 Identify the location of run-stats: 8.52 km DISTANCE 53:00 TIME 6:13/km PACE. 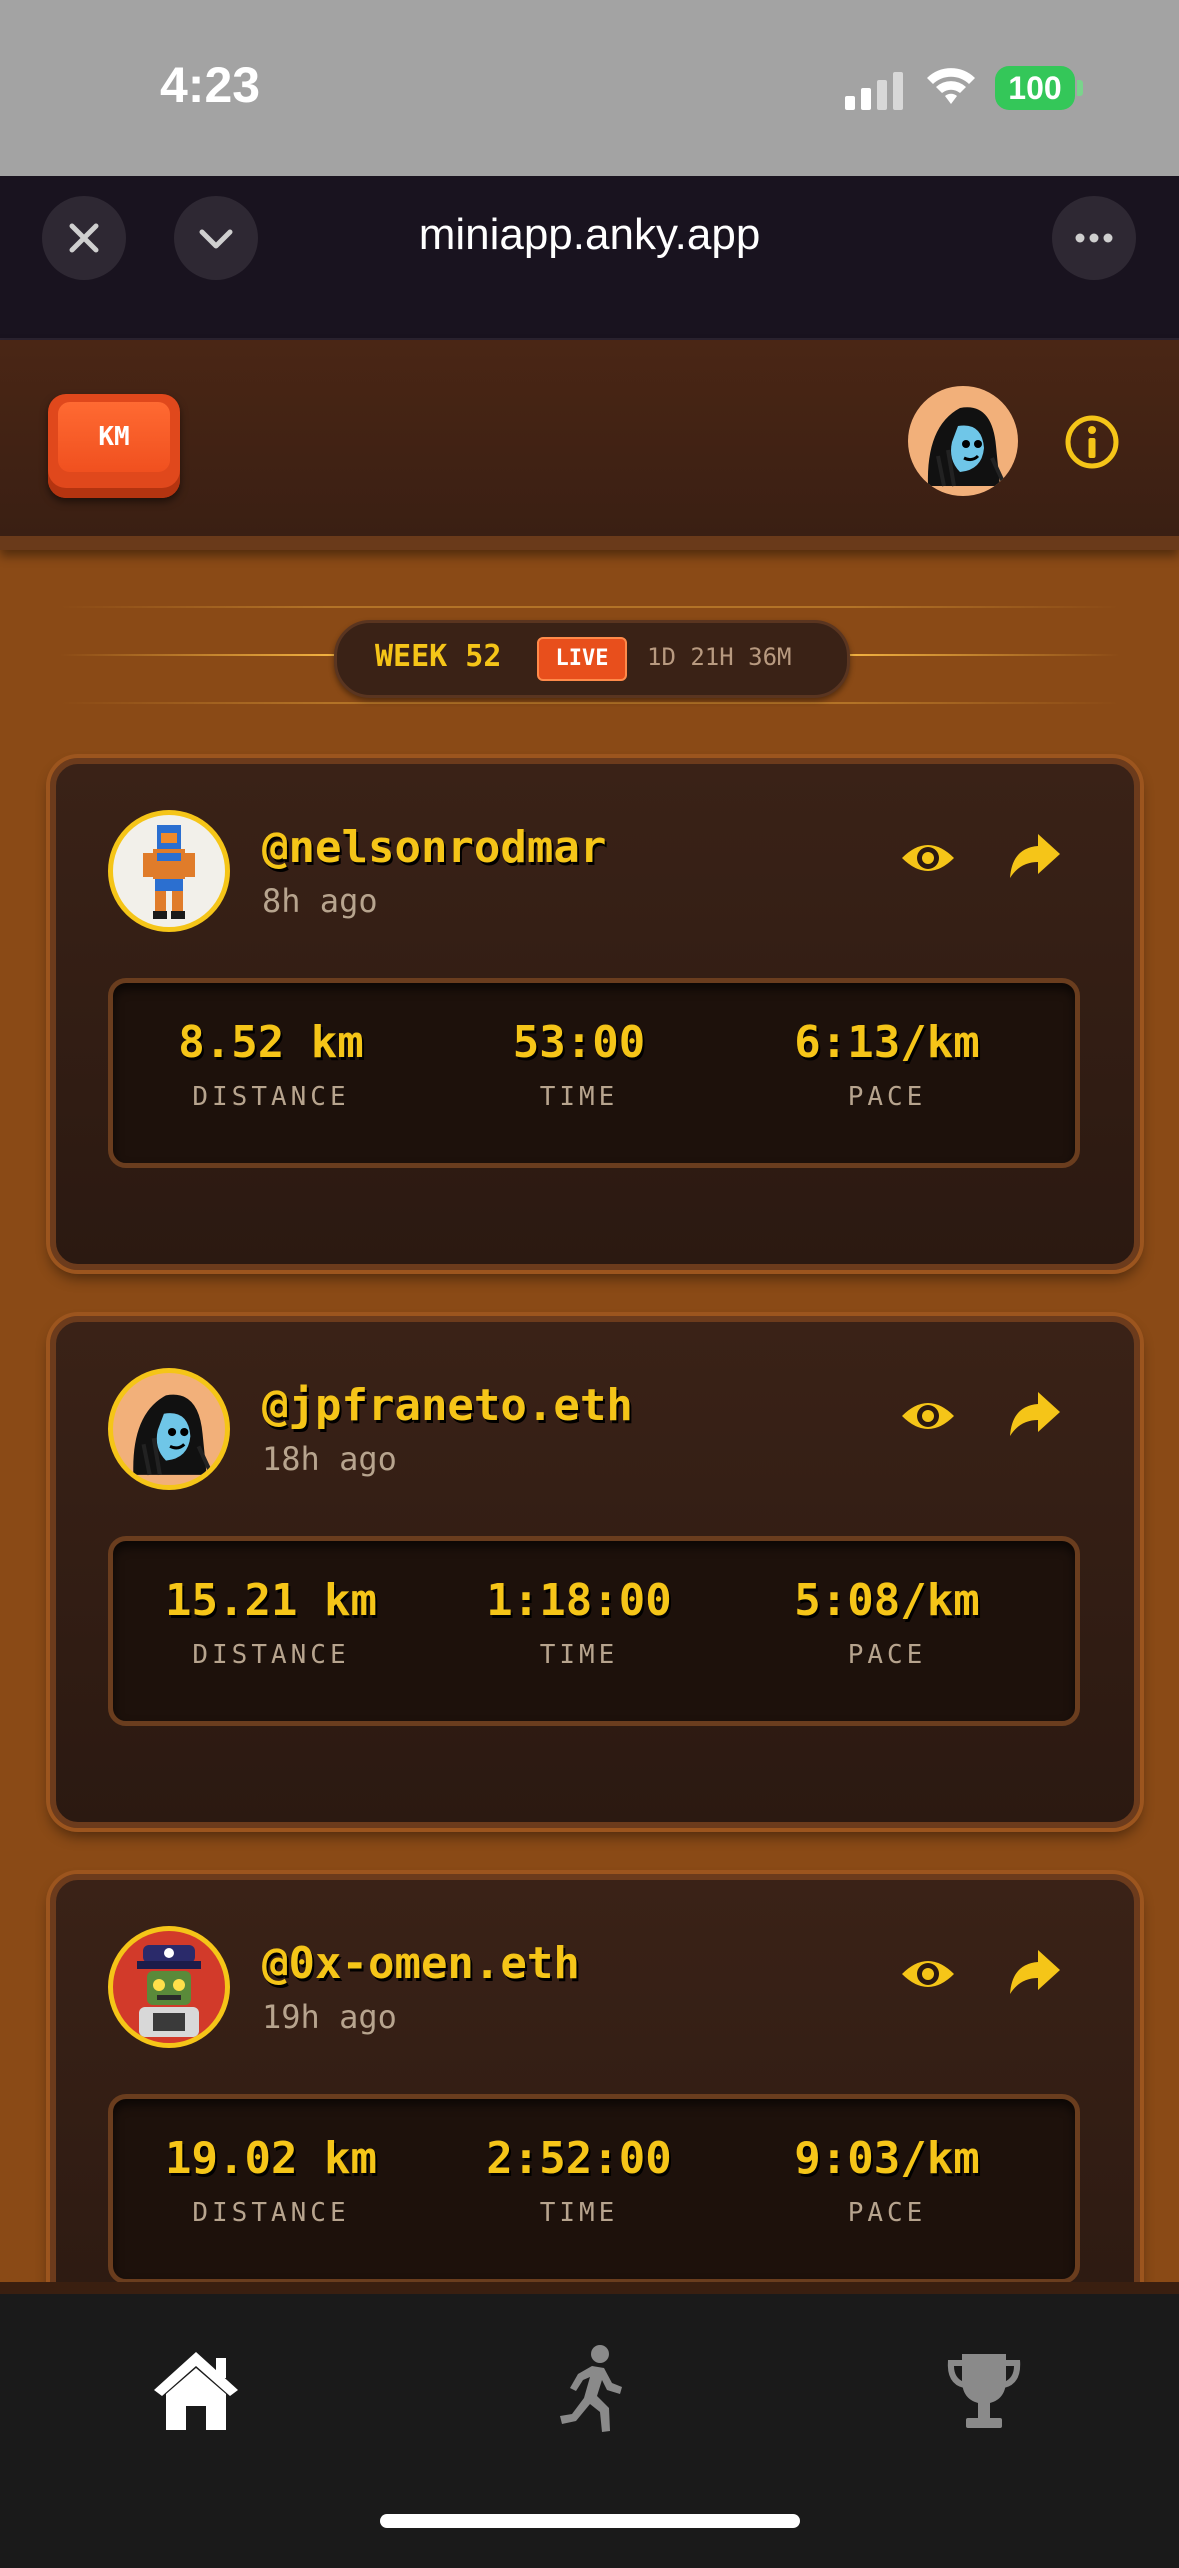
(594, 1073).